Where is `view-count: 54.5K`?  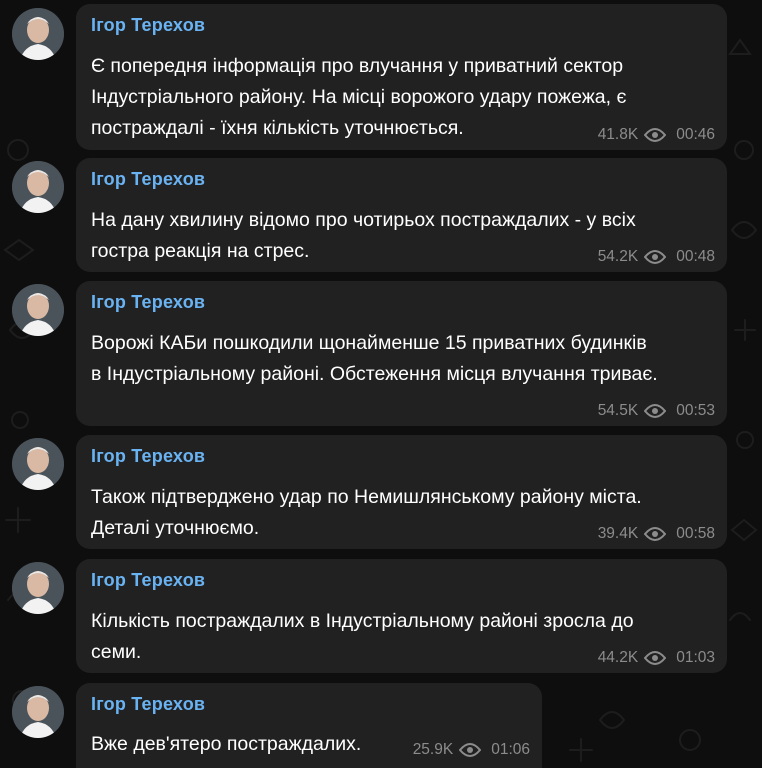 view-count: 54.5K is located at coordinates (618, 410).